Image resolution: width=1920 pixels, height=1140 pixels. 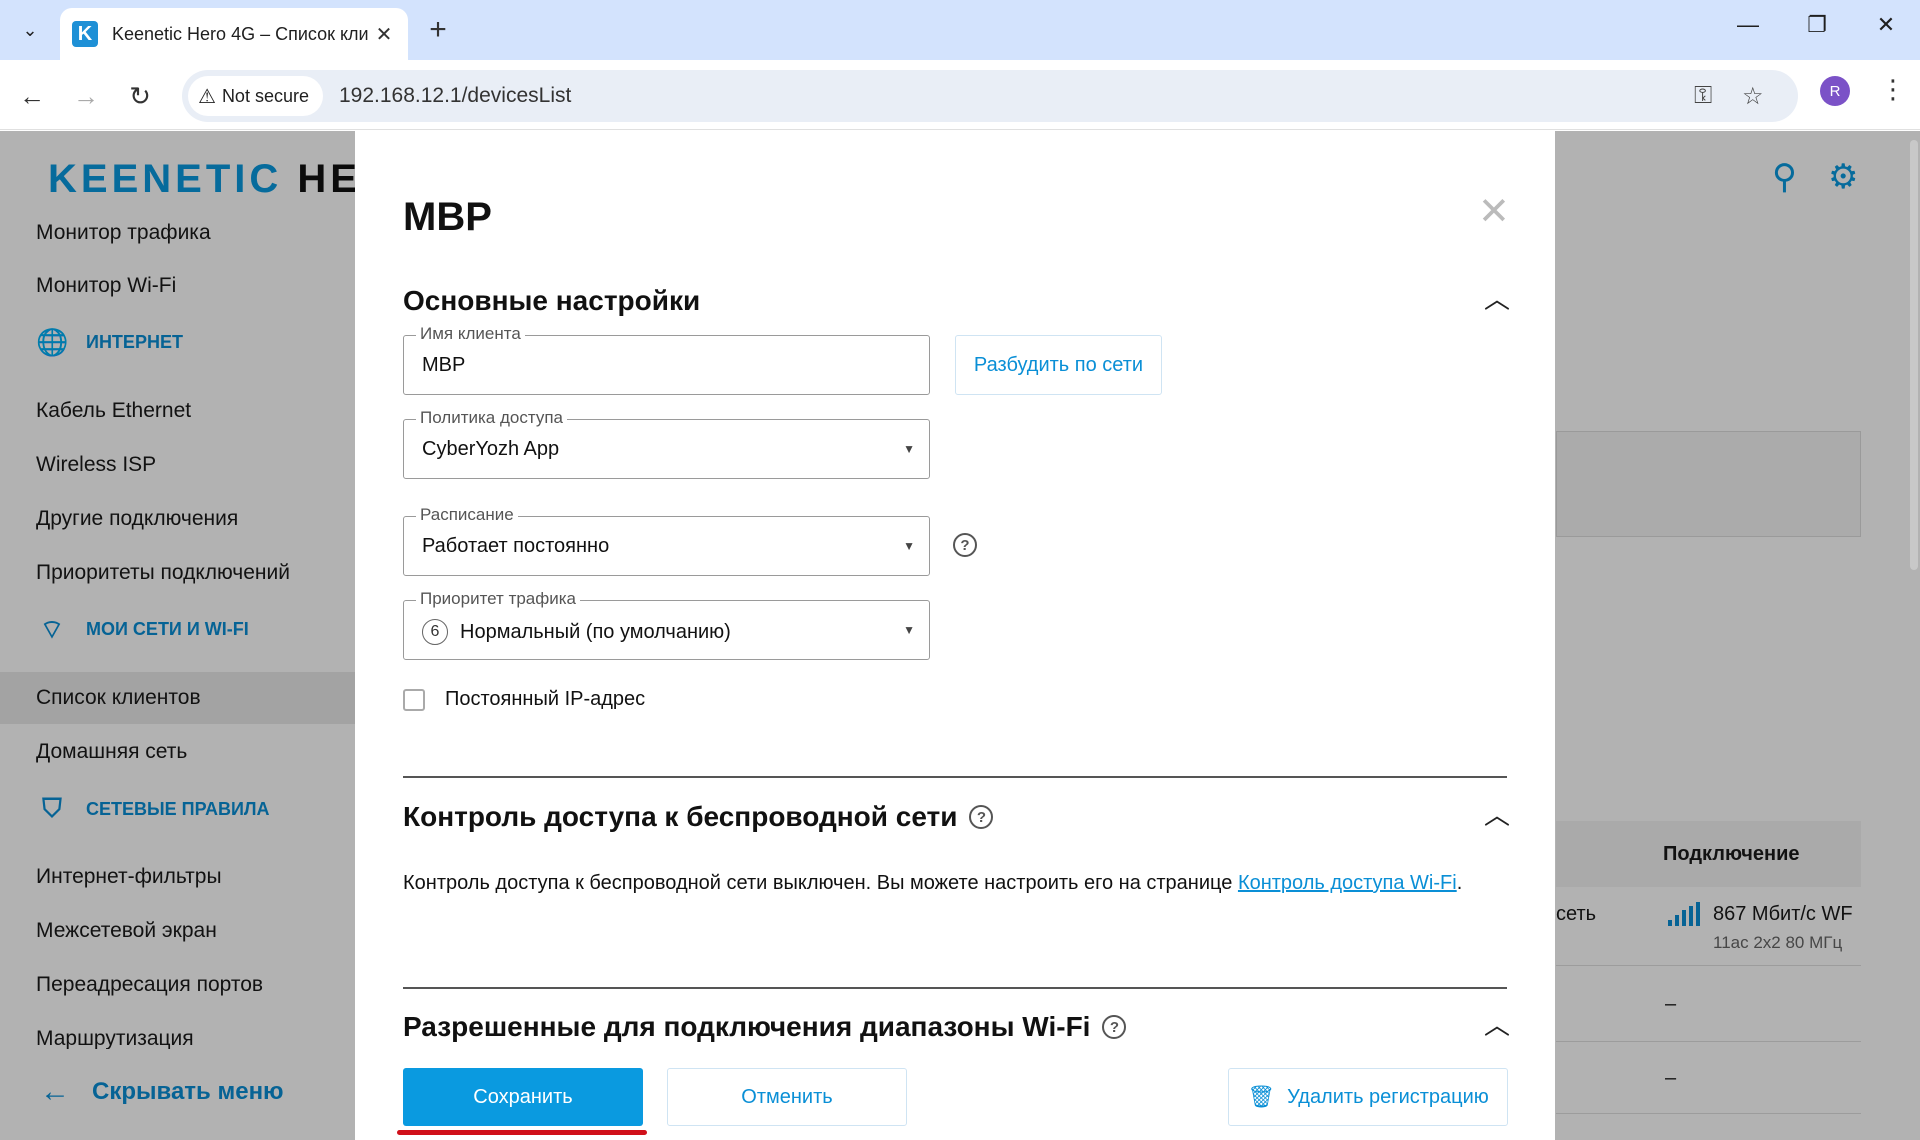 What do you see at coordinates (240, 33) in the screenshot?
I see `tab-title: Keenetic Hero 4G – Список кли` at bounding box center [240, 33].